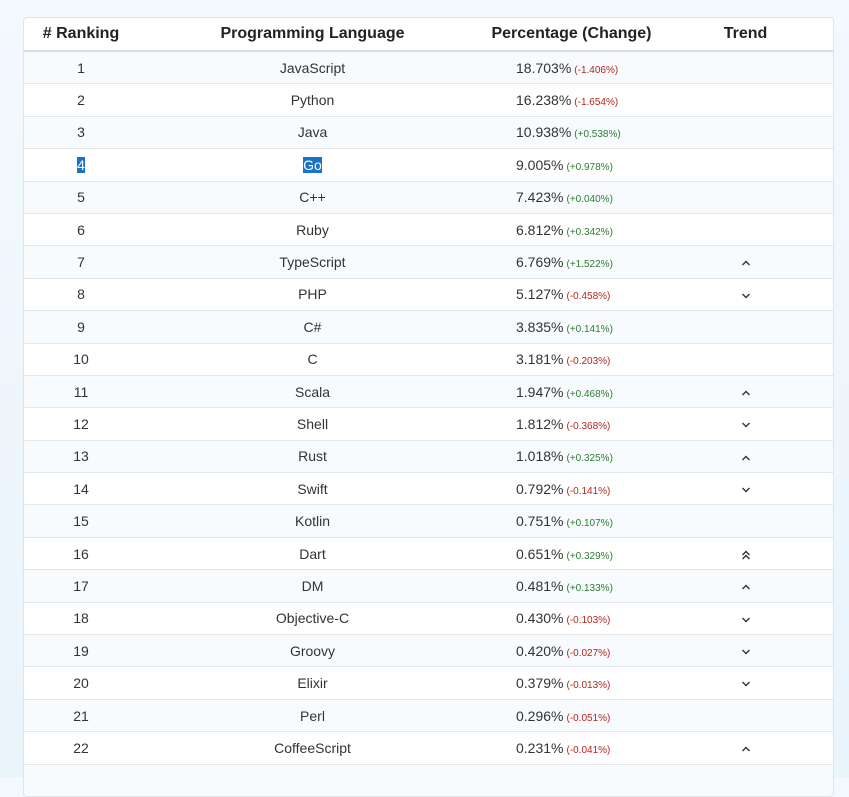  I want to click on language-name: C++, so click(312, 197).